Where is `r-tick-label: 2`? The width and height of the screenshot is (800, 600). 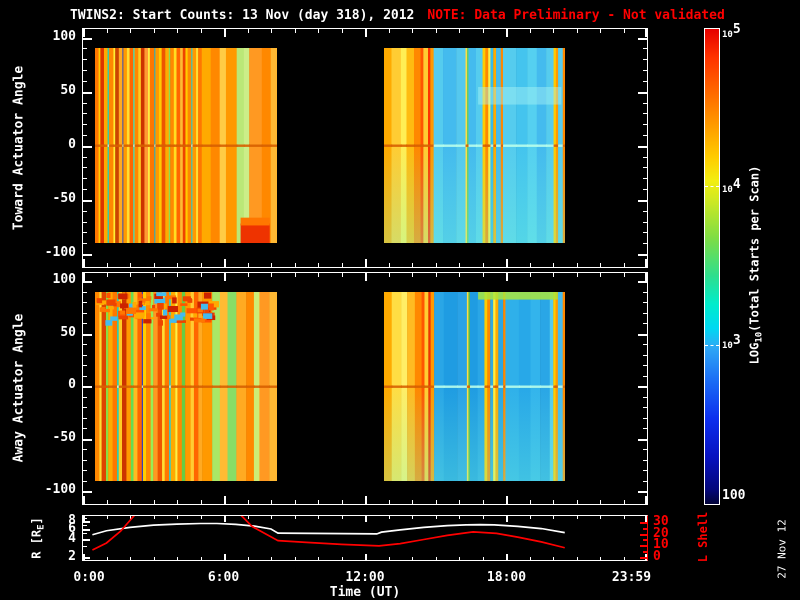 r-tick-label: 2 is located at coordinates (72, 556).